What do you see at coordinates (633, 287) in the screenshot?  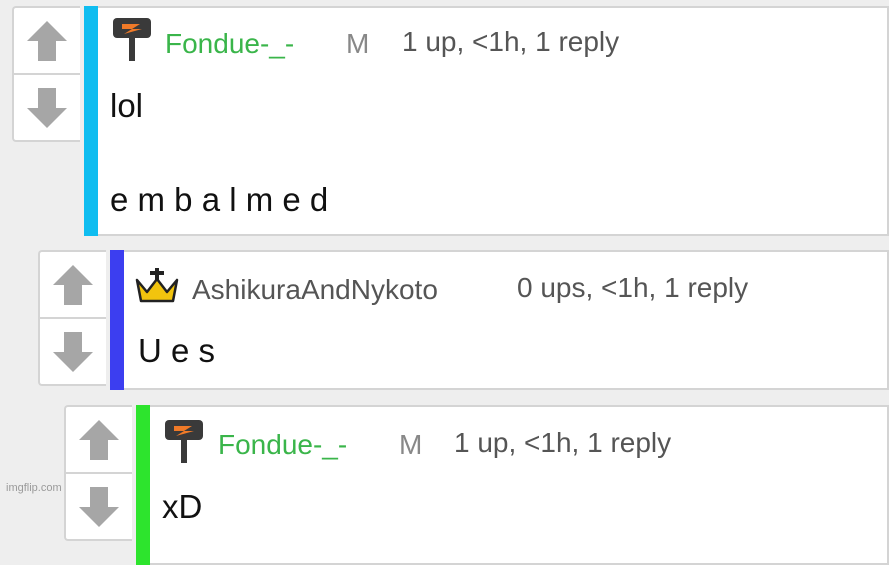 I see `comment-meta: 0 ups, <1h, 1 reply` at bounding box center [633, 287].